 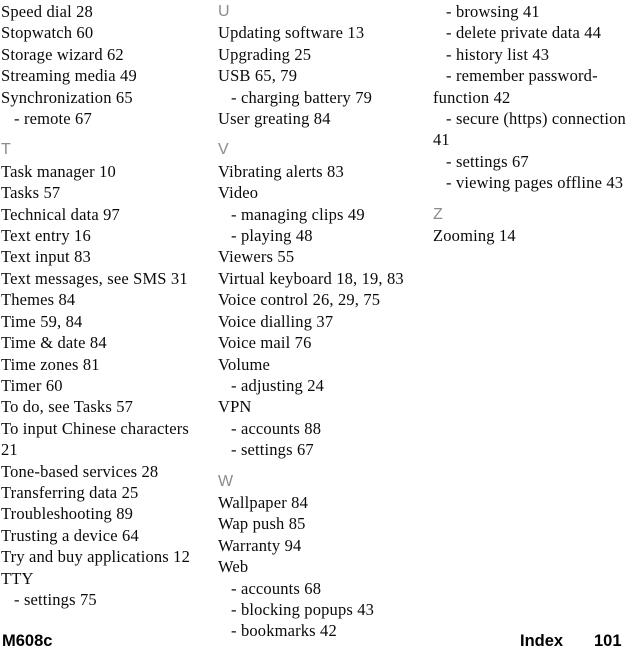 What do you see at coordinates (311, 278) in the screenshot?
I see `index-entry: Virtual keyboard 18, 19, 83` at bounding box center [311, 278].